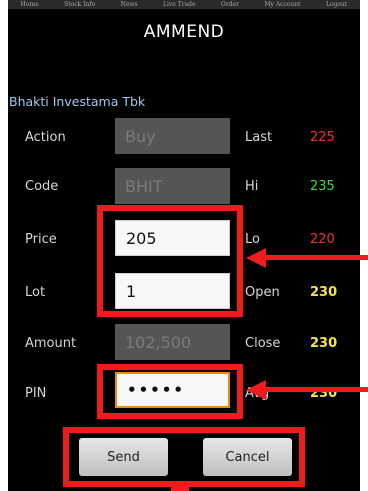 Image resolution: width=368 pixels, height=491 pixels. What do you see at coordinates (184, 457) in the screenshot?
I see `buttons-highlight-box` at bounding box center [184, 457].